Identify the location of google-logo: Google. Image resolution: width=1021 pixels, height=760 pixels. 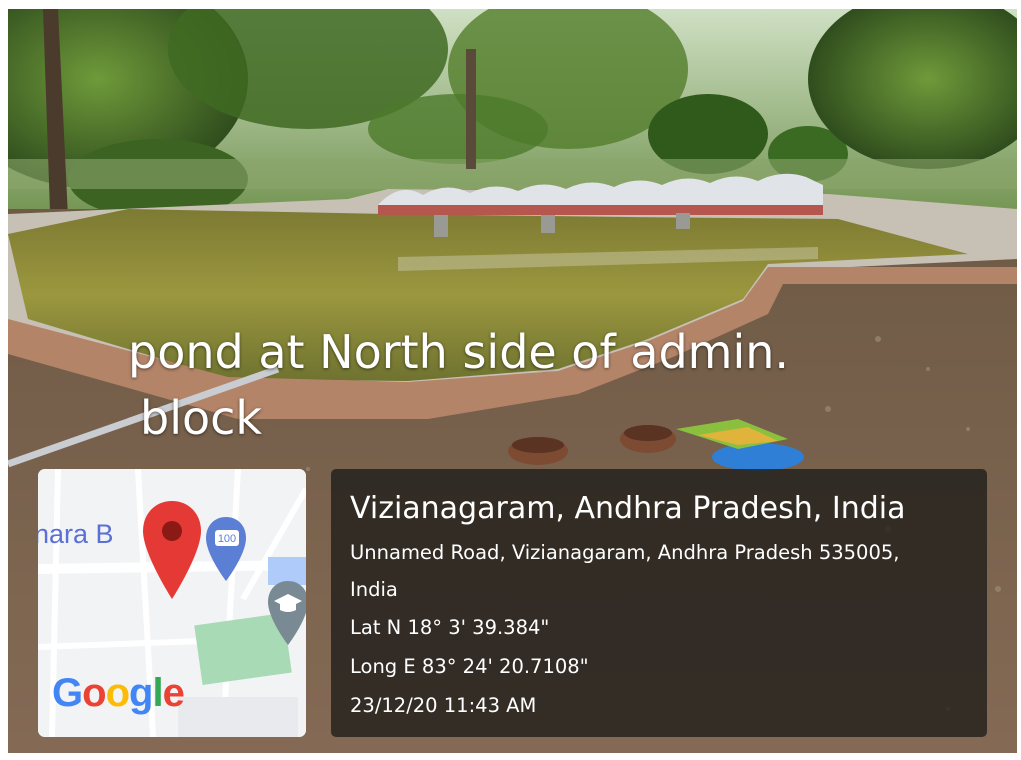
(118, 693).